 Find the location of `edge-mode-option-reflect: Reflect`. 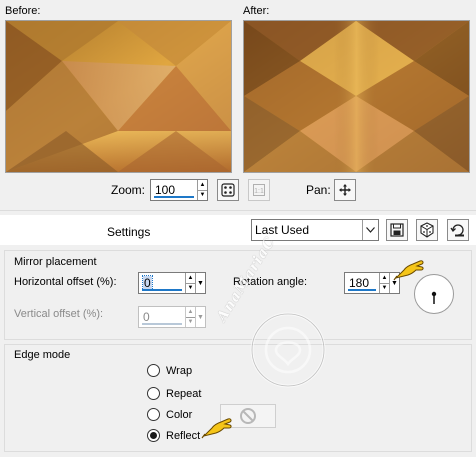

edge-mode-option-reflect: Reflect is located at coordinates (173, 435).